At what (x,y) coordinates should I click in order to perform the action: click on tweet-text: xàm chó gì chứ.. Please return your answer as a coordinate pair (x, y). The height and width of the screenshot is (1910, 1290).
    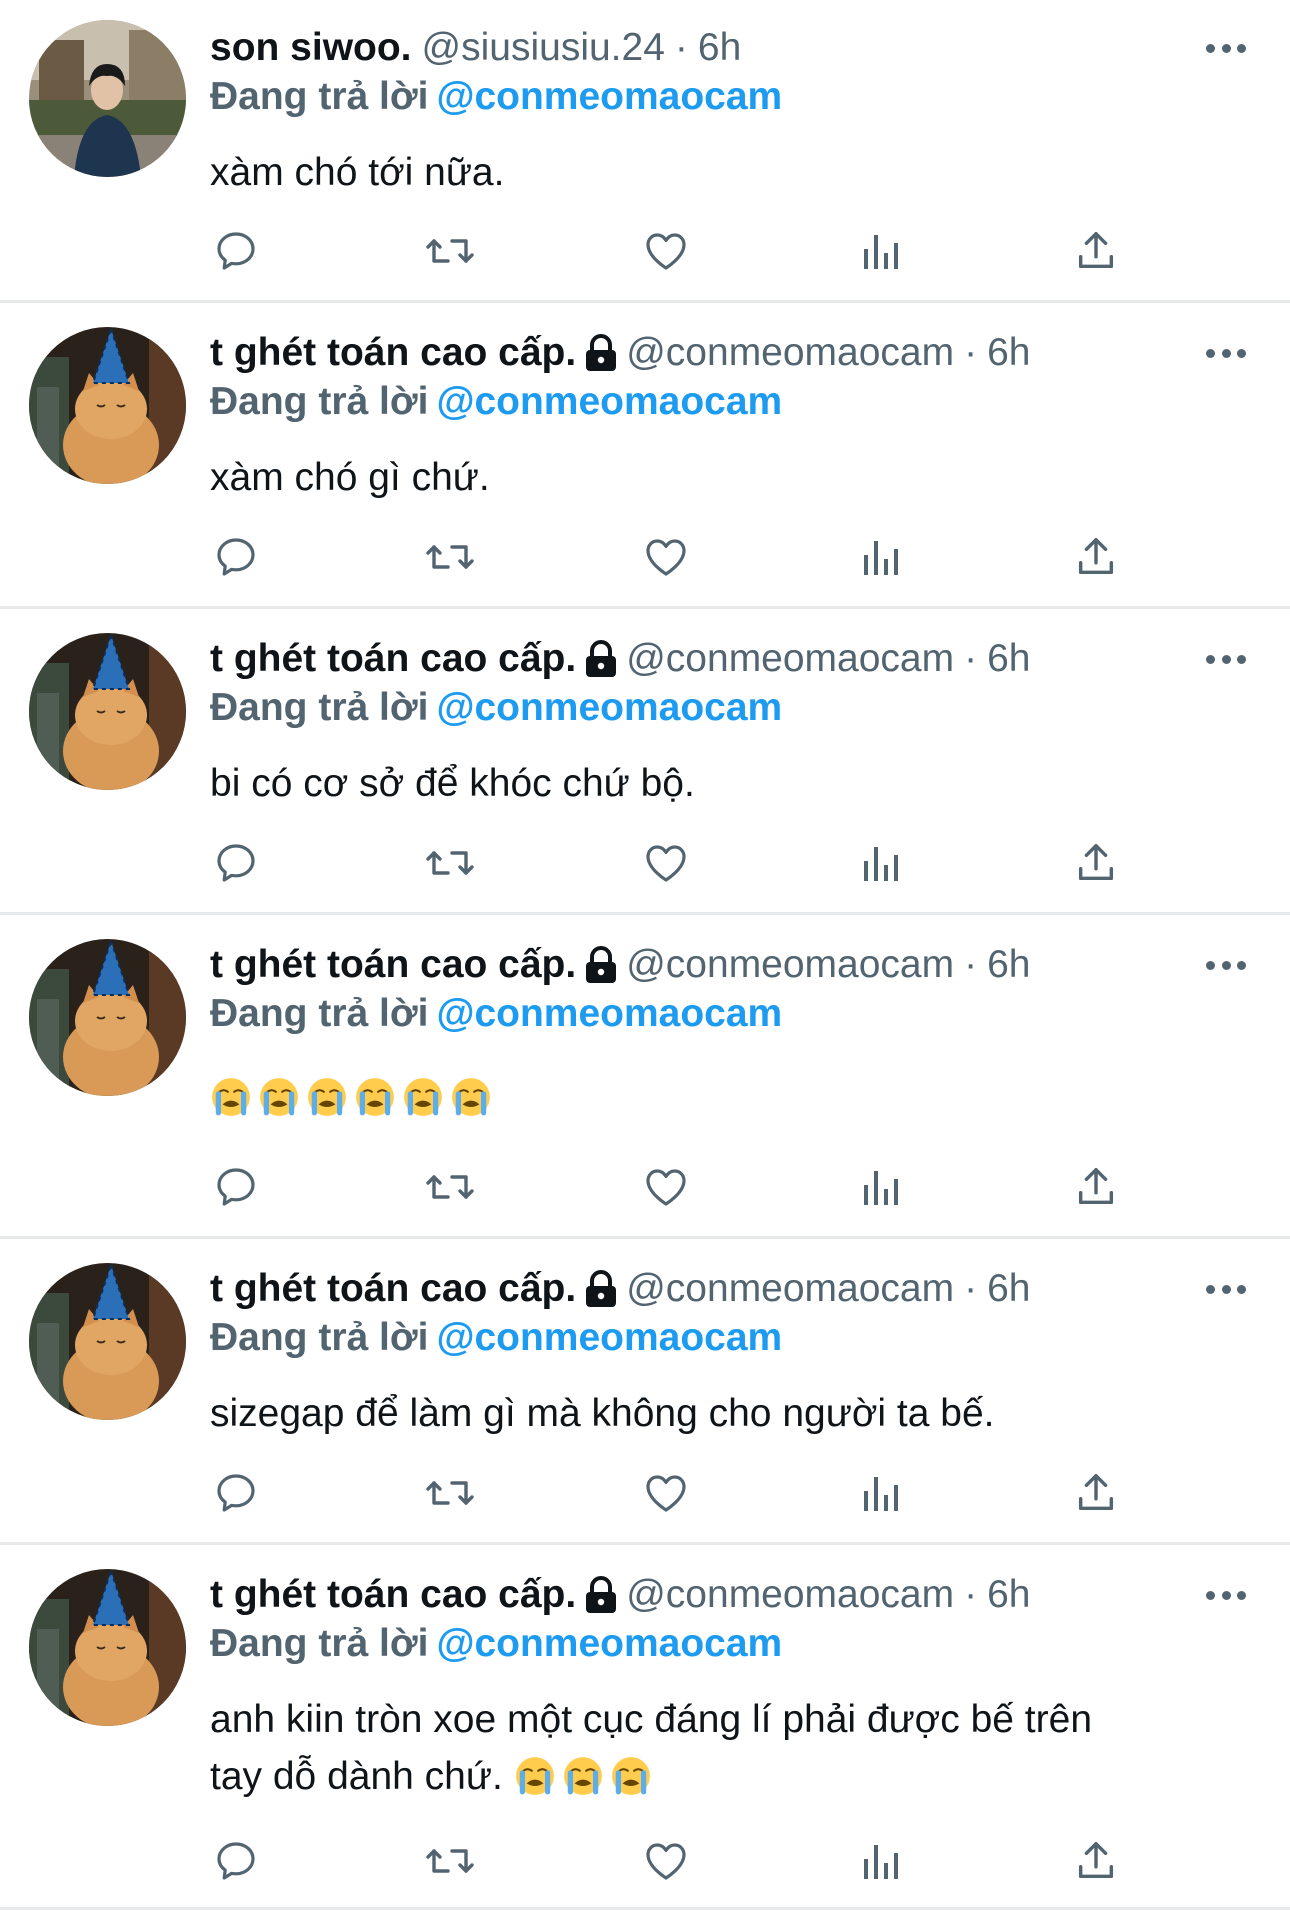
    Looking at the image, I should click on (730, 477).